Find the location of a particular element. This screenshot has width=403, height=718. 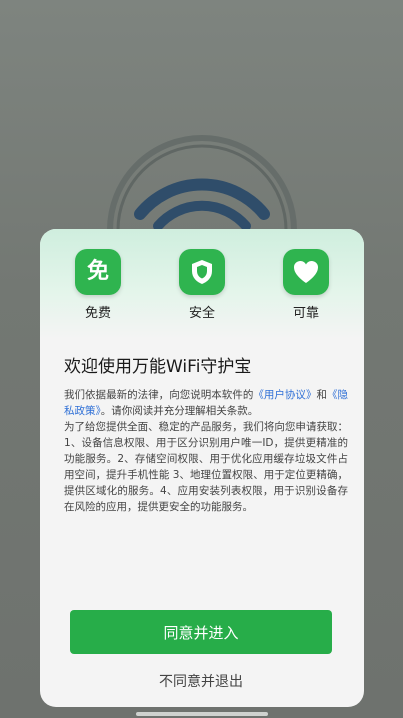

user-agreement-link: 《用户协议》 is located at coordinates (284, 395).